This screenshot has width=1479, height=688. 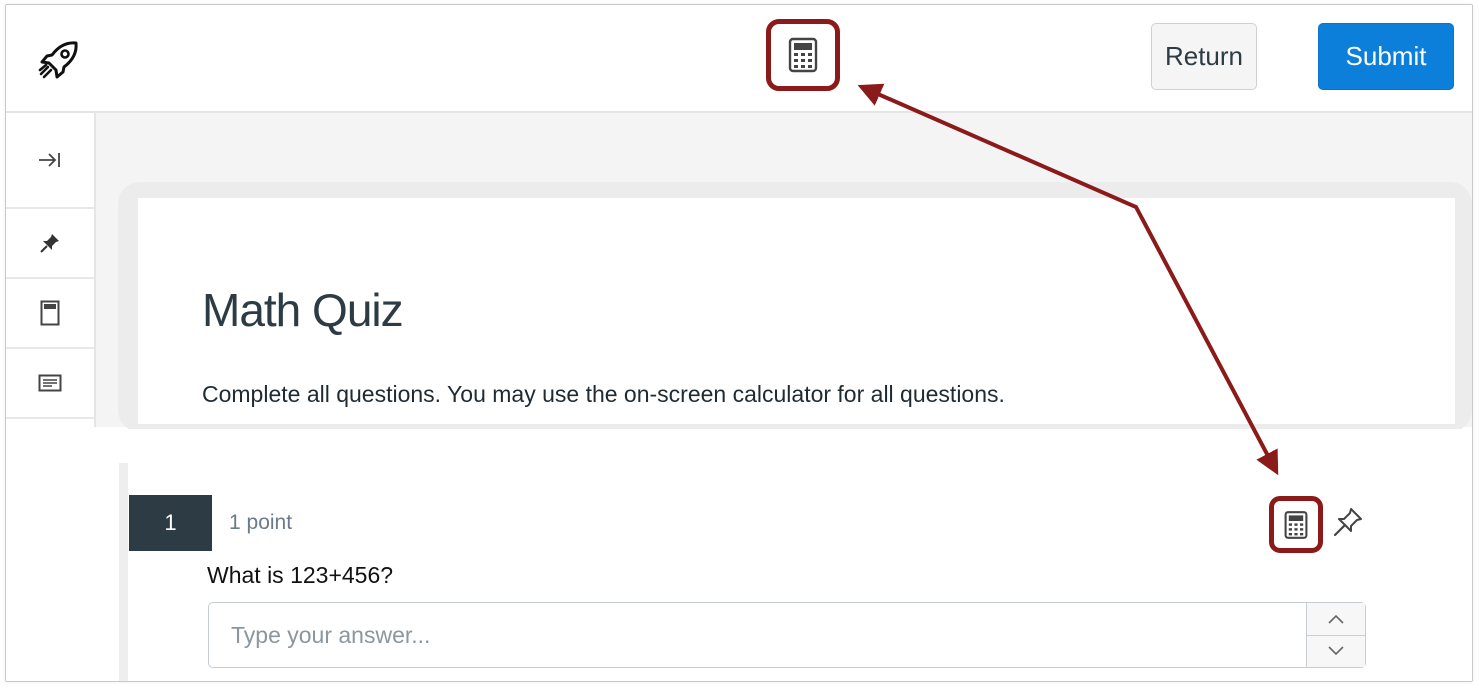 What do you see at coordinates (170, 523) in the screenshot?
I see `question-number: 1` at bounding box center [170, 523].